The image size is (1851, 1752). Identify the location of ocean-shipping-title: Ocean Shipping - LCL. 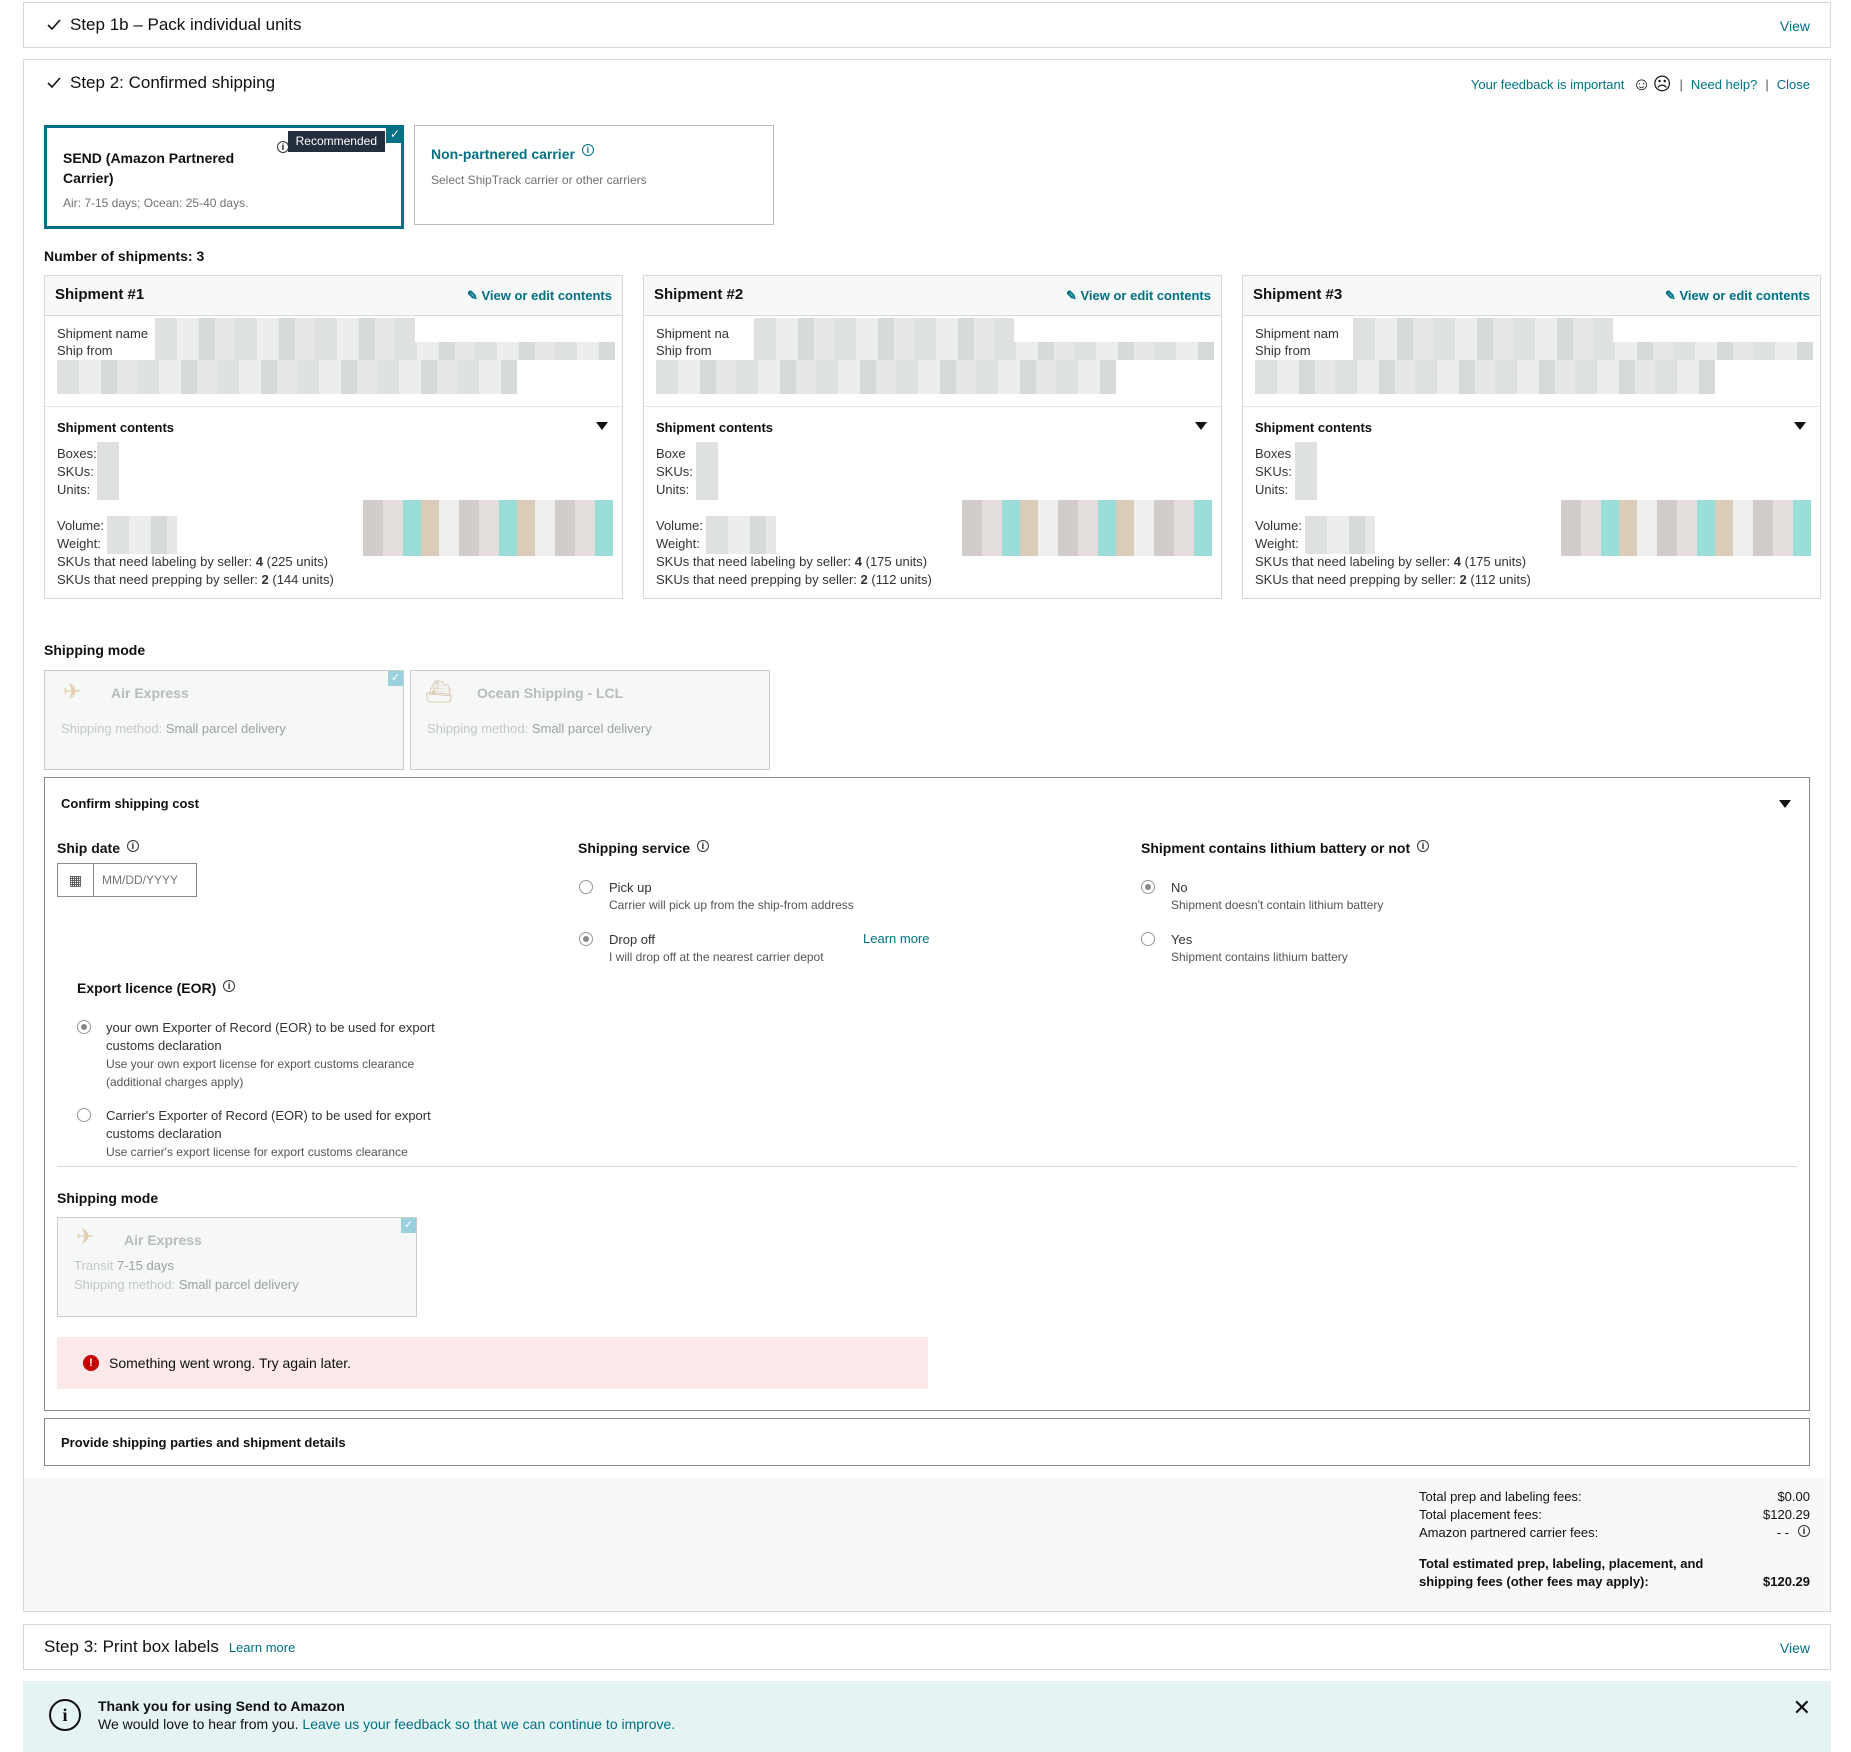
(550, 693).